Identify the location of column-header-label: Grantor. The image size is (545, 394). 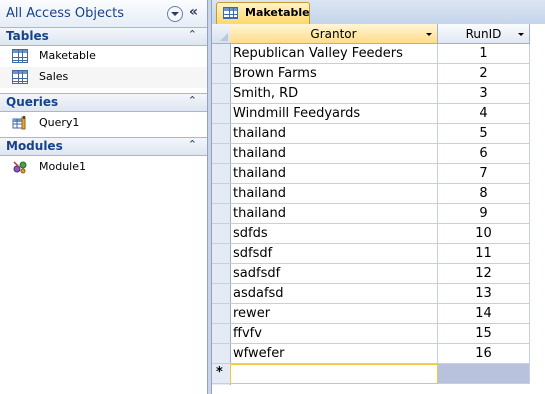
(333, 34).